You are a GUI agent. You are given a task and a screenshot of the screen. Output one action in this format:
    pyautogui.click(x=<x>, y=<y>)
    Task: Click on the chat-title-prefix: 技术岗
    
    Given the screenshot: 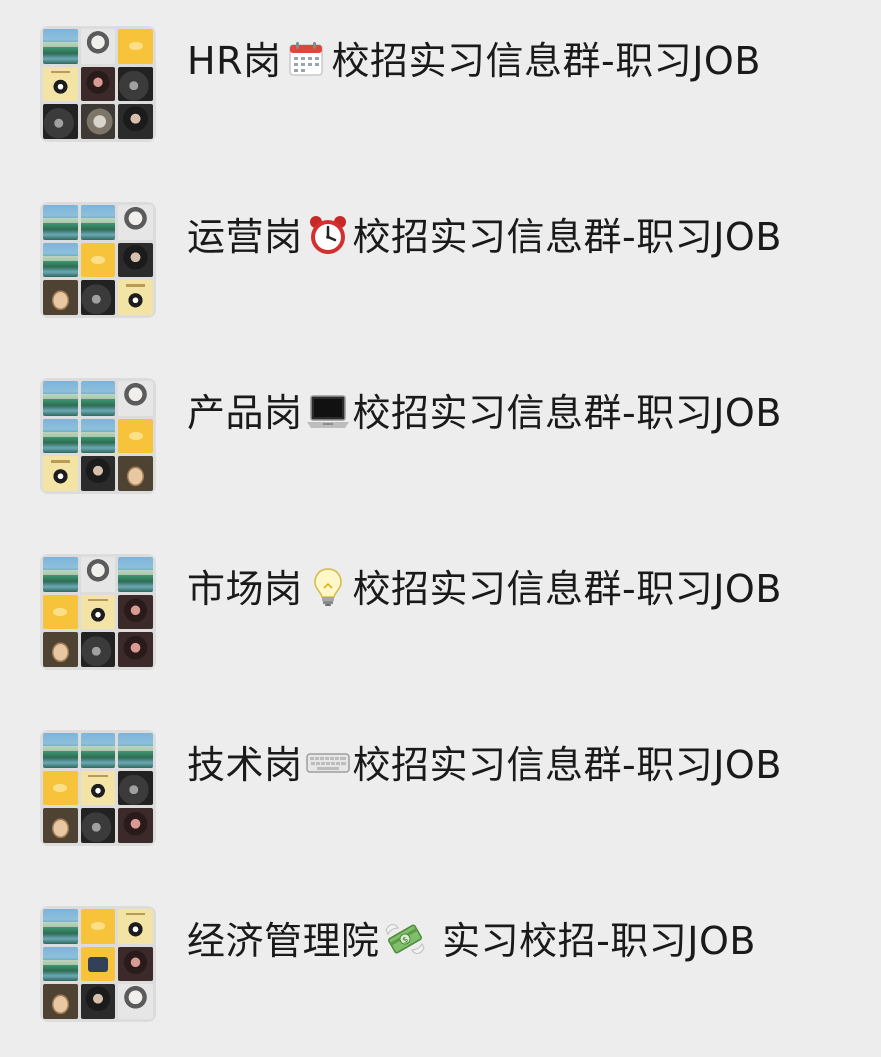 What is the action you would take?
    pyautogui.click(x=245, y=765)
    